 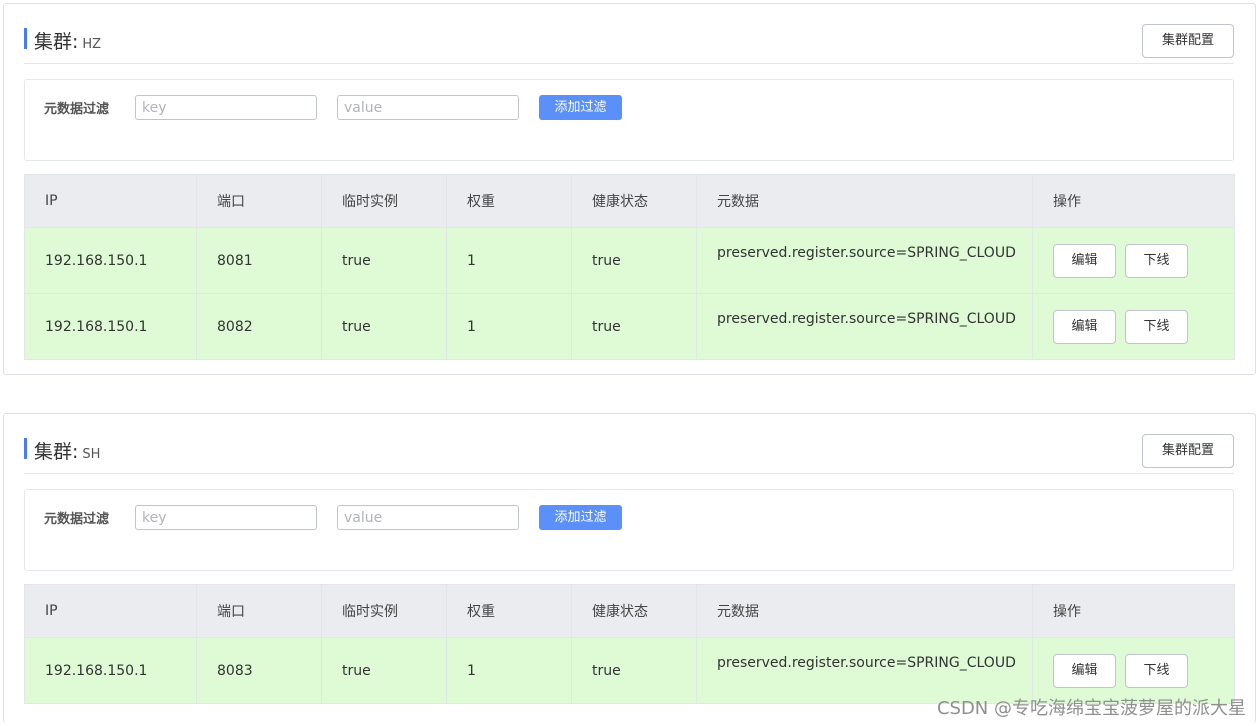 What do you see at coordinates (1091, 708) in the screenshot?
I see `watermark: CSDN @专吃海绵宝宝菠萝屋的派大星` at bounding box center [1091, 708].